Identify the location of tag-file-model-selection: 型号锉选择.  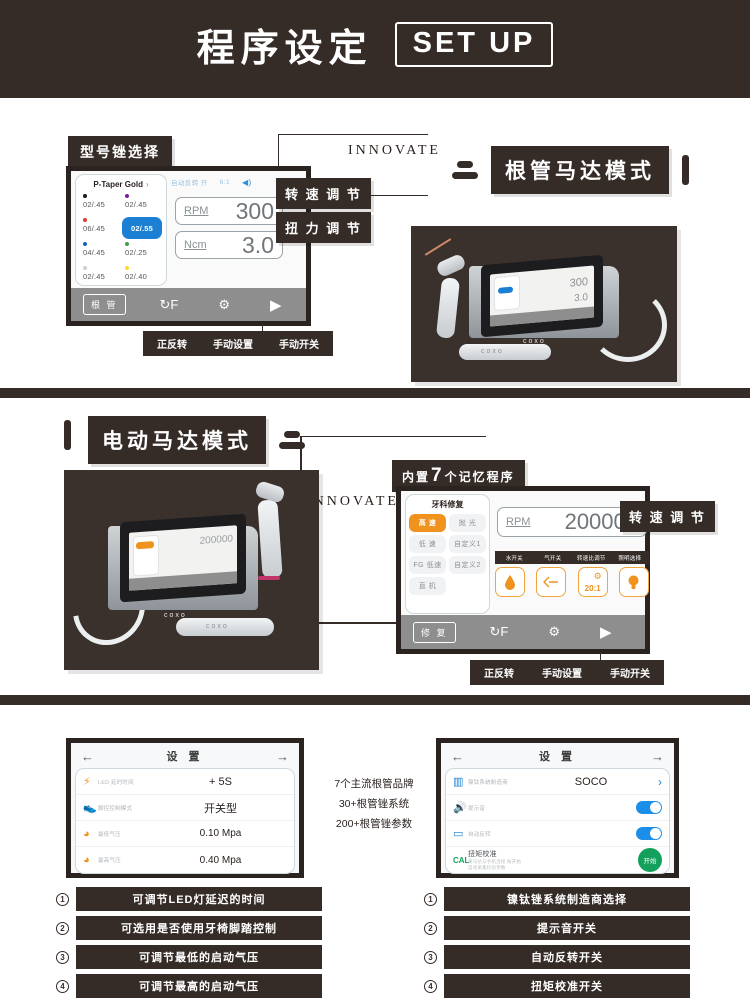
(120, 152).